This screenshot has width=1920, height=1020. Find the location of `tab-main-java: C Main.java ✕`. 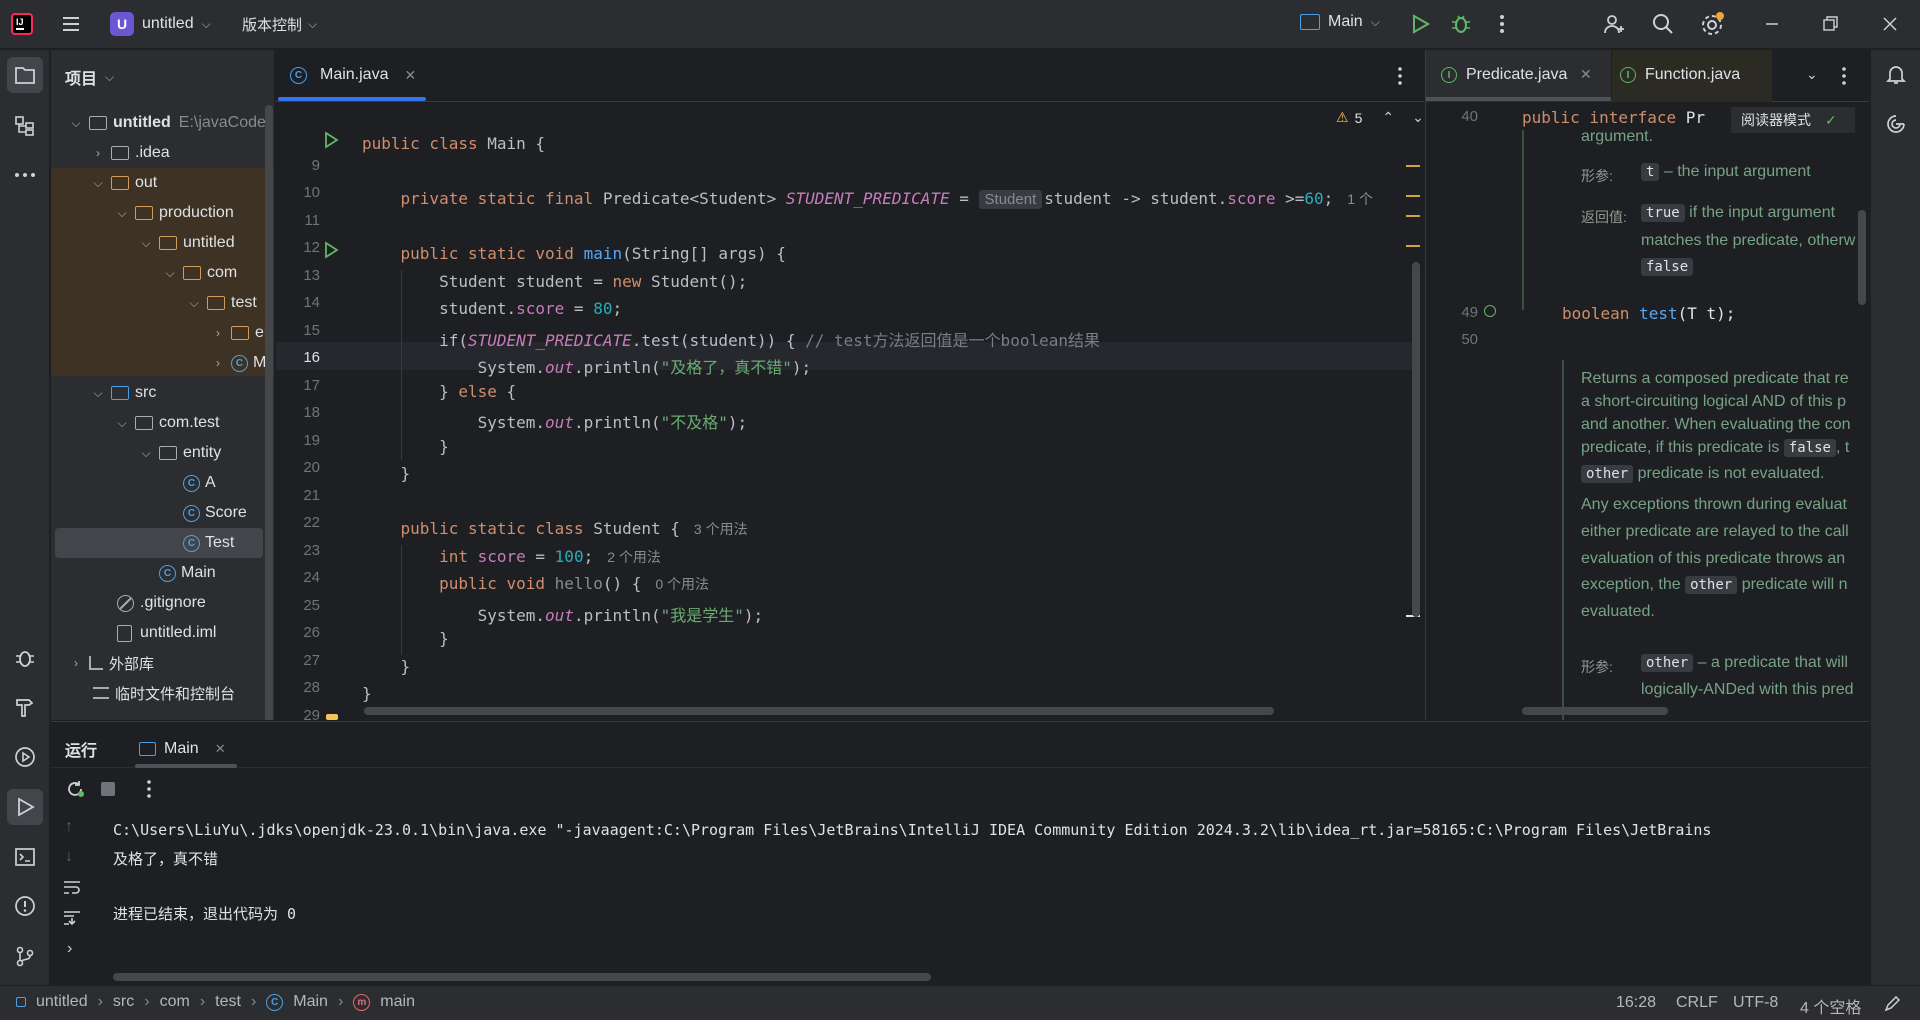

tab-main-java: C Main.java ✕ is located at coordinates (353, 75).